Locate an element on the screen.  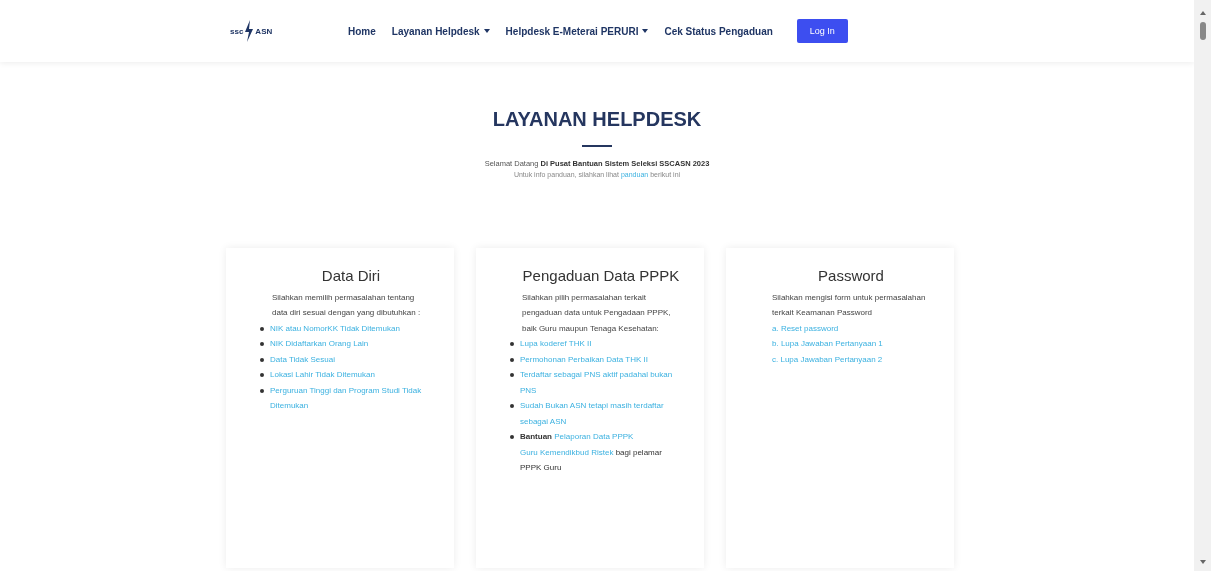
list-item-text: Bantuan Pelaporan Data PPPK Guru Kemendikbud Ristek bagi pelamar PPPK Guru is located at coordinates (591, 453).